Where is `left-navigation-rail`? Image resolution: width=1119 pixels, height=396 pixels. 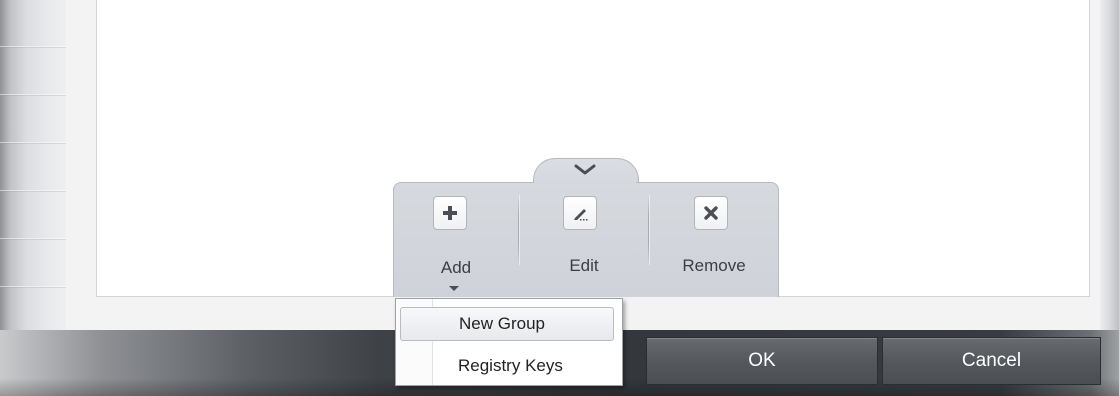 left-navigation-rail is located at coordinates (33, 165).